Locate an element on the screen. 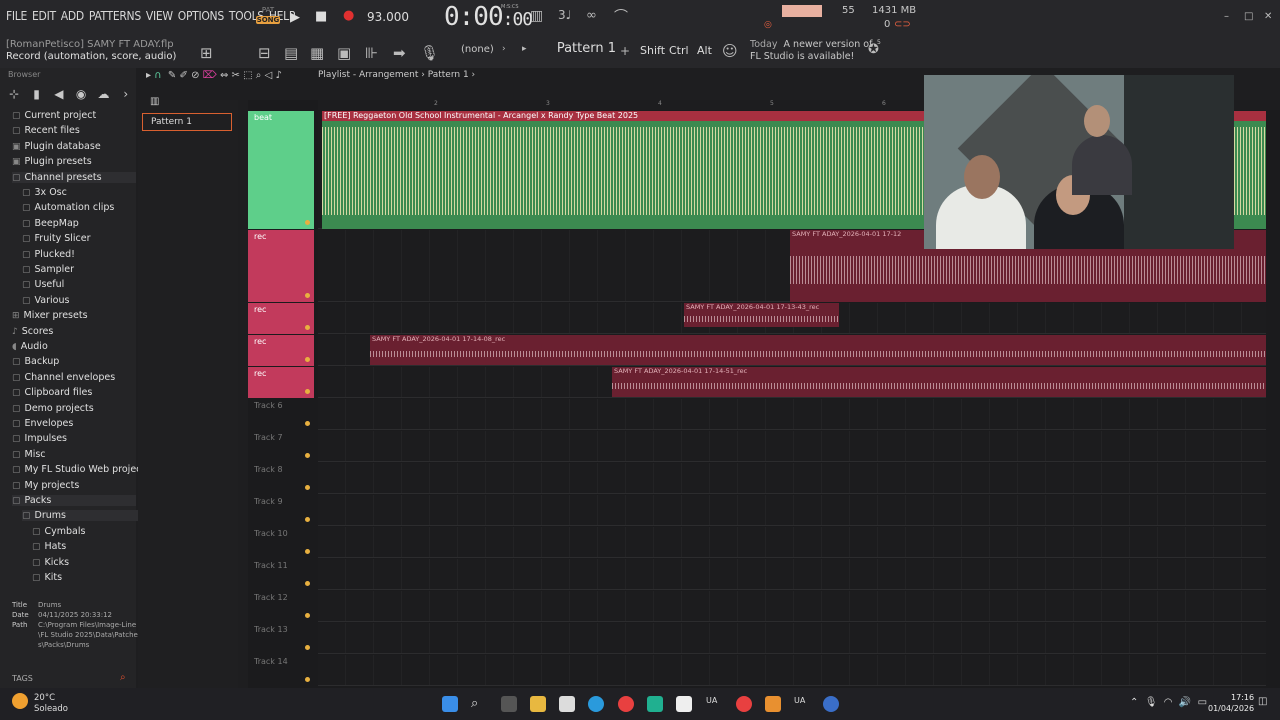  zoom-icon: ⌕ is located at coordinates (259, 75).